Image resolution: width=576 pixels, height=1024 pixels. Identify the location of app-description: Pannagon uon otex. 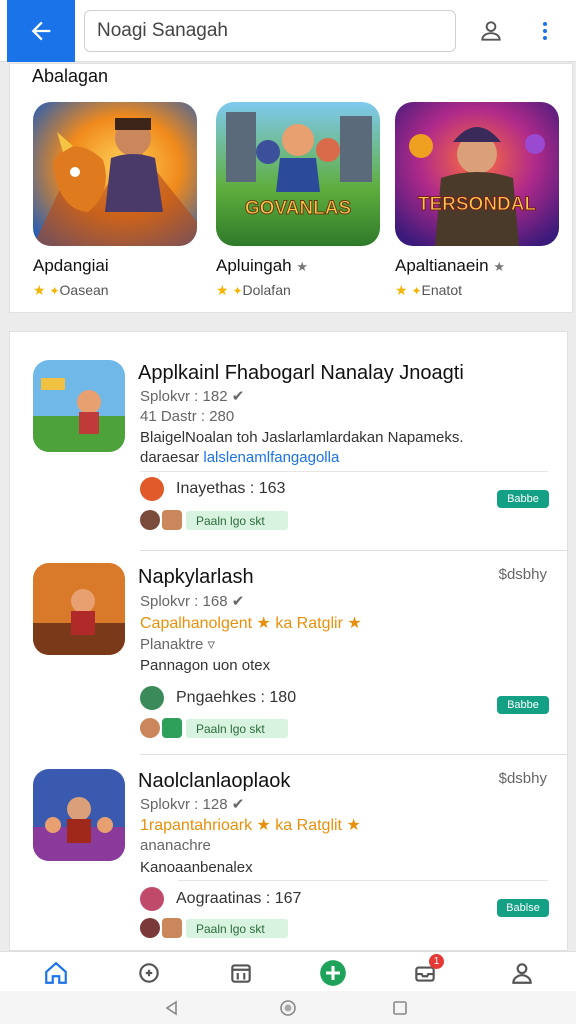
(205, 665).